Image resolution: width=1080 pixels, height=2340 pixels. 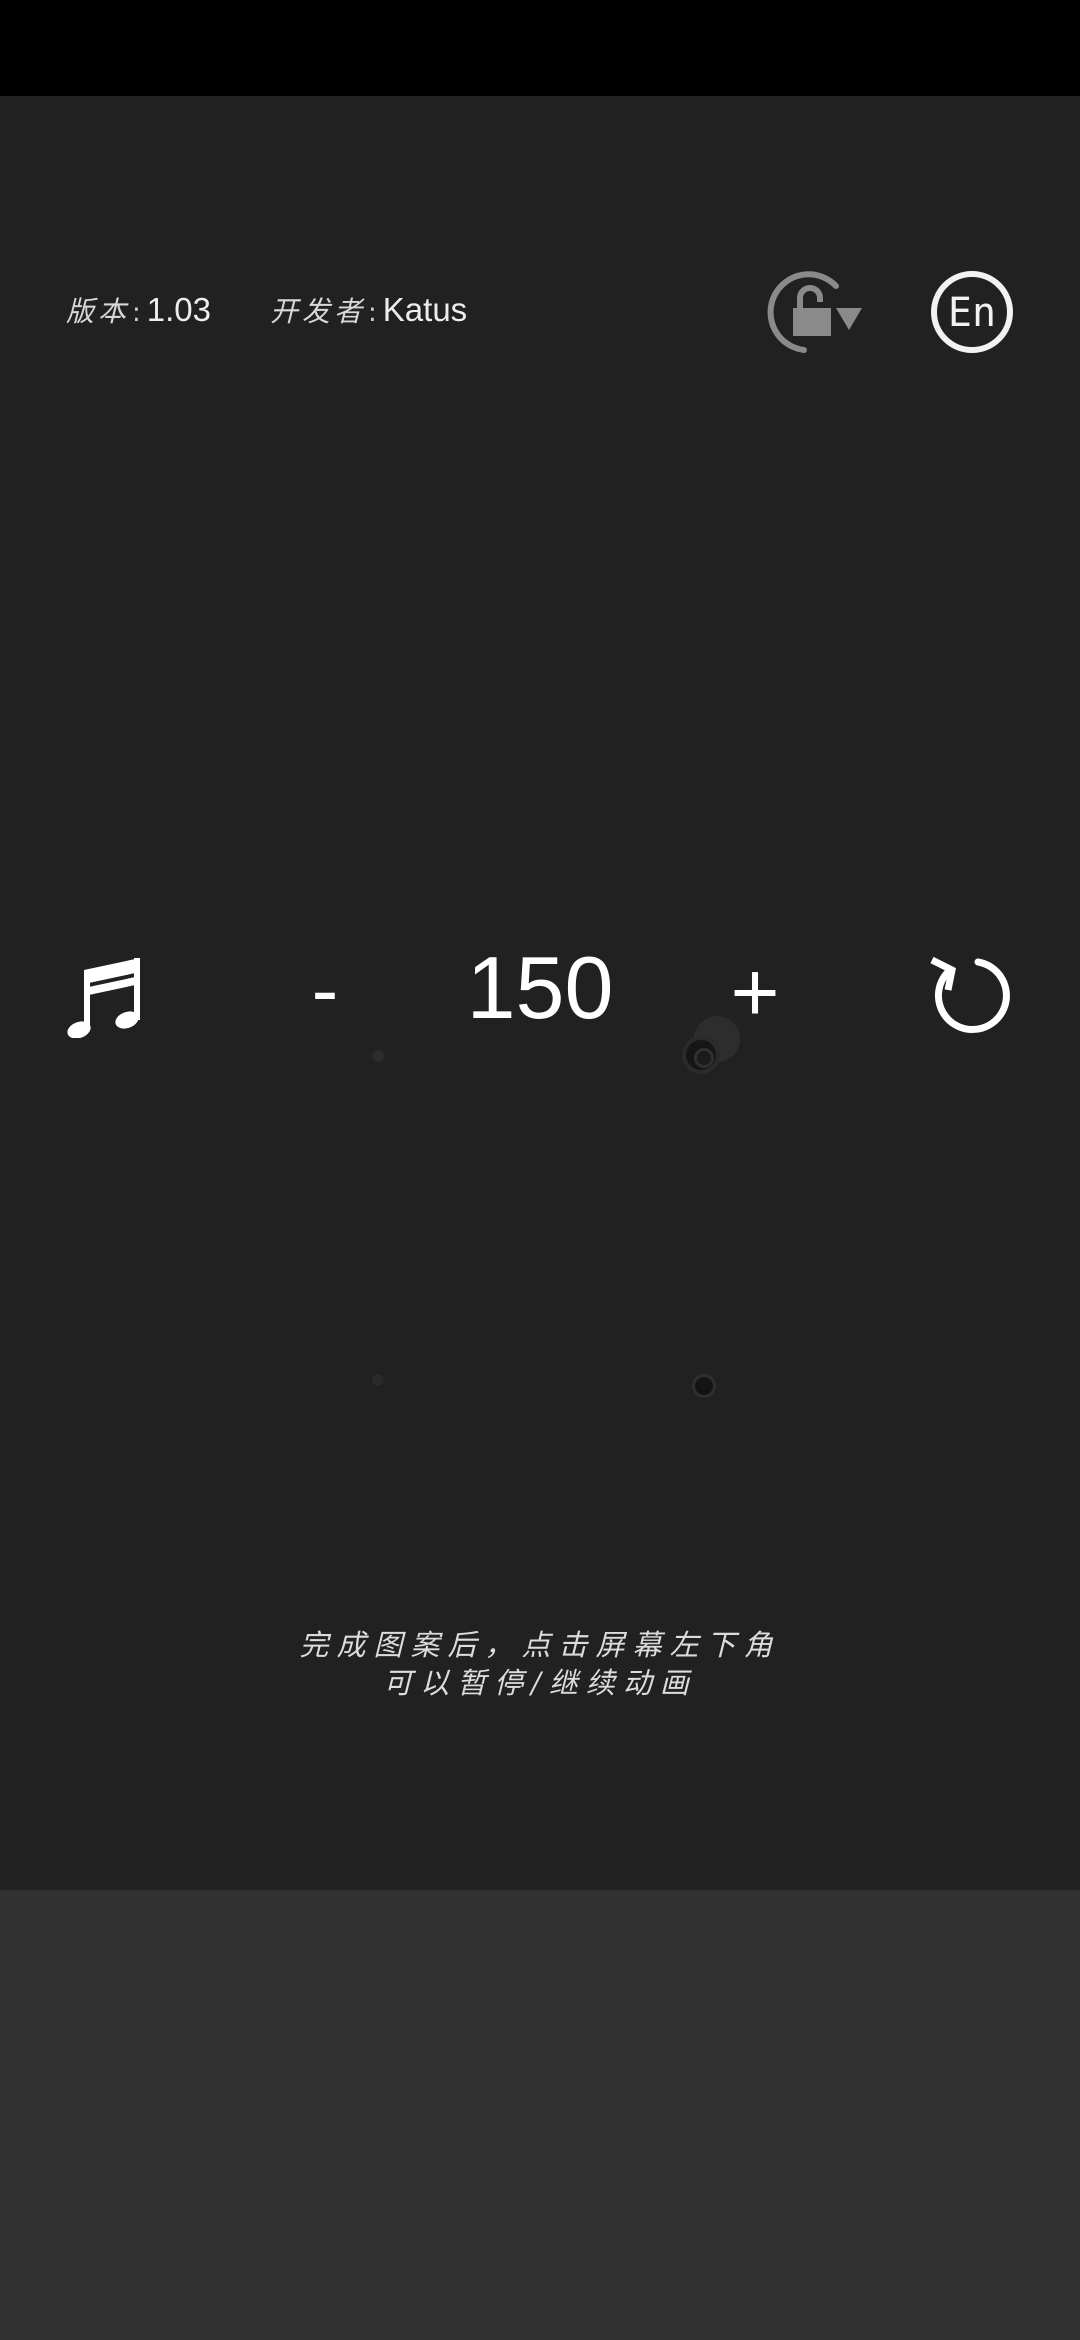 I want to click on language-button: En, so click(x=972, y=312).